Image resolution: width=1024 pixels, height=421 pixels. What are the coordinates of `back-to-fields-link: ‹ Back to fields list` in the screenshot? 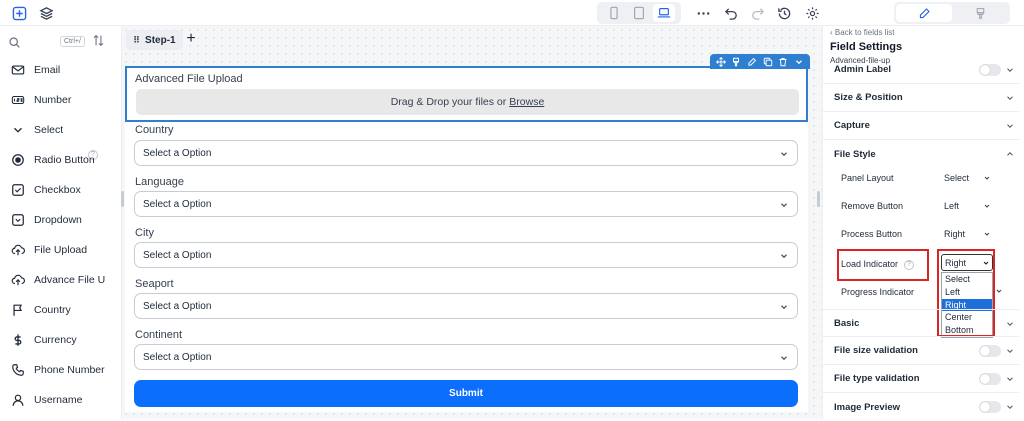 It's located at (862, 32).